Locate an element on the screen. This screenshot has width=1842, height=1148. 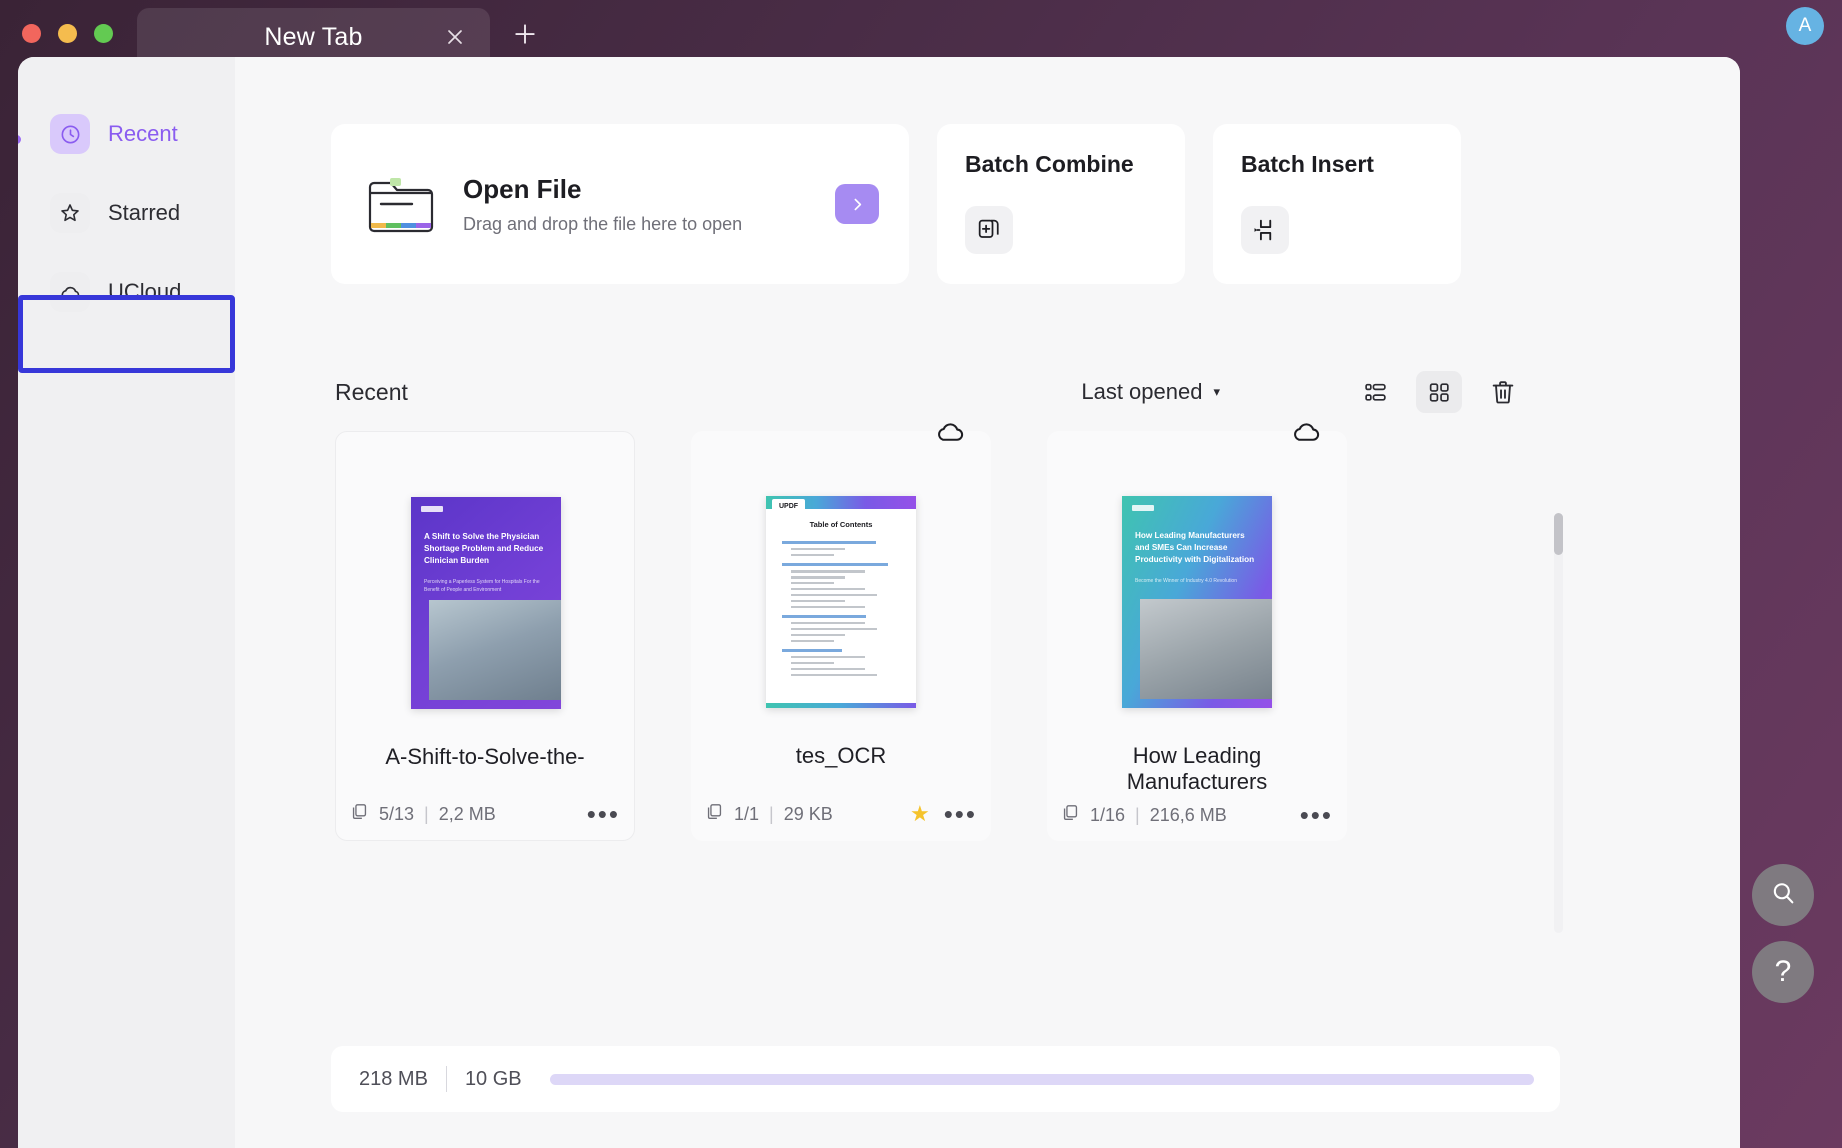
clock-icon is located at coordinates (70, 134).